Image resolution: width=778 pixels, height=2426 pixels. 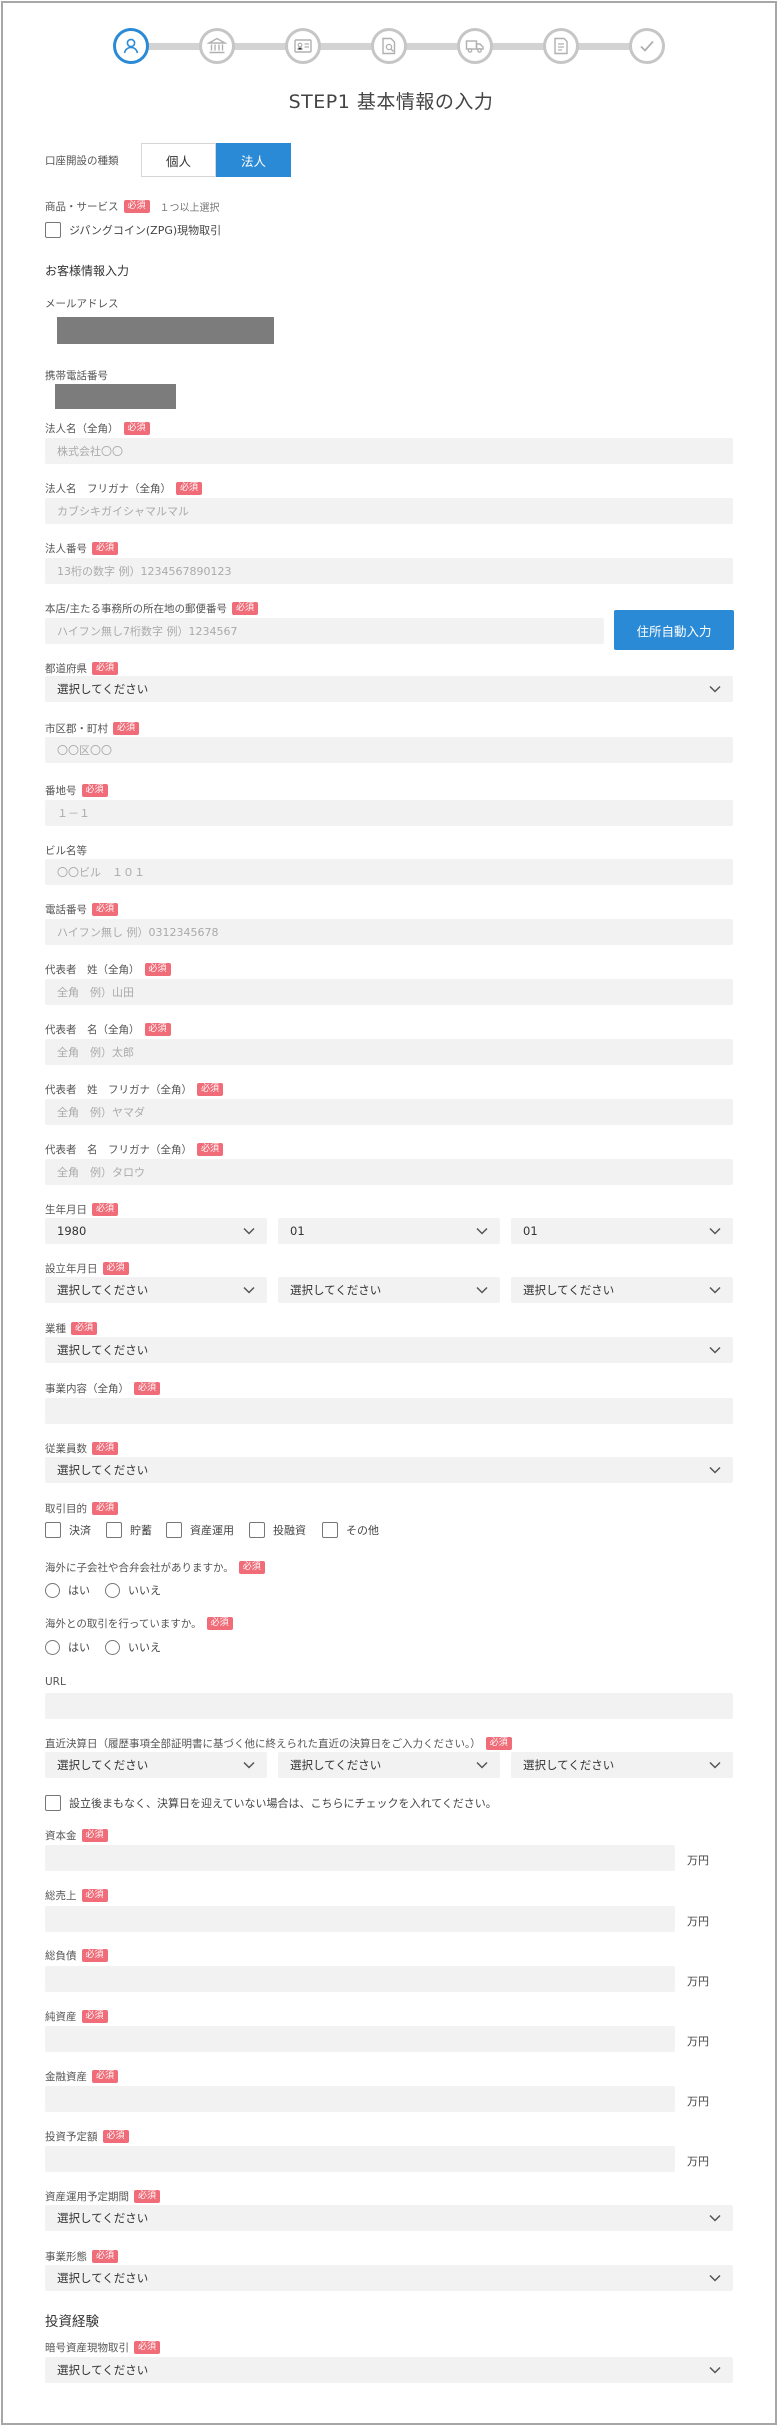 I want to click on birth-day-select: 01, so click(x=622, y=1231).